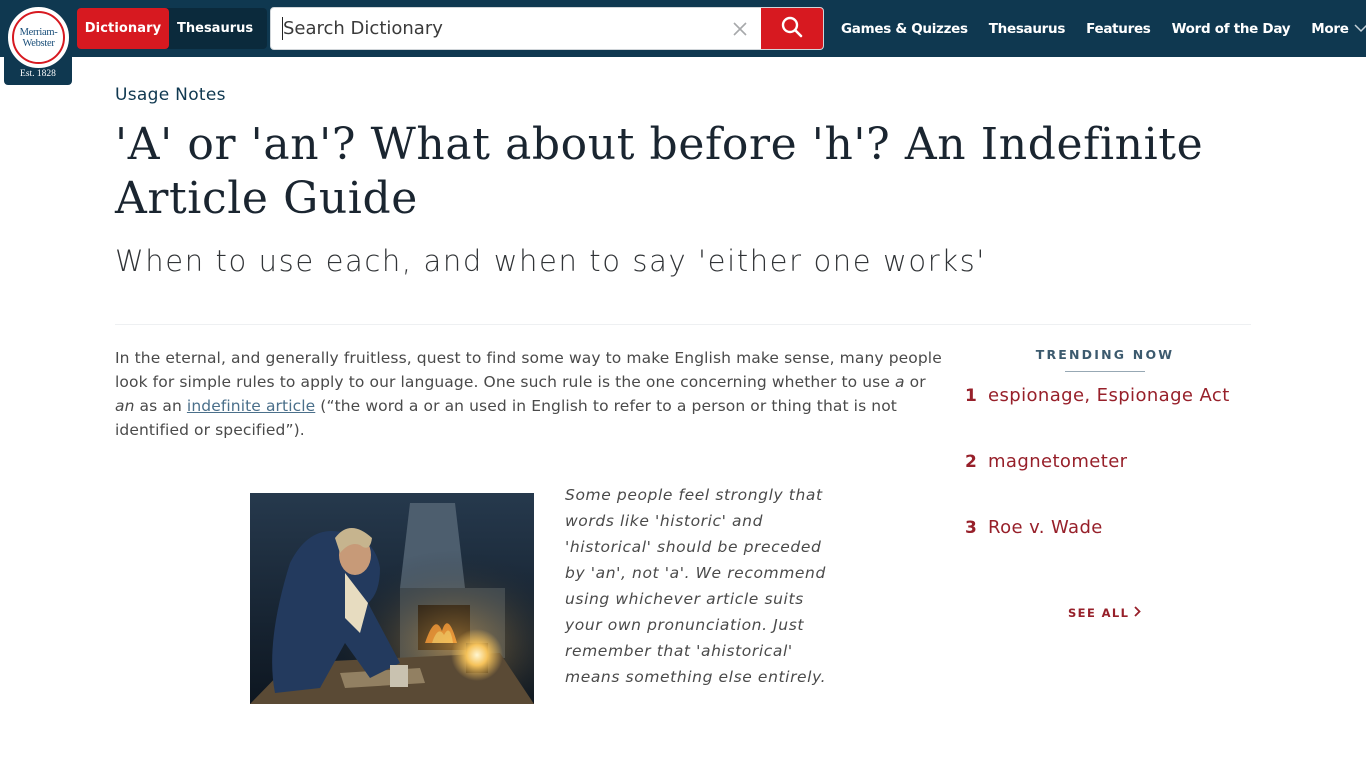 The height and width of the screenshot is (768, 1366). Describe the element at coordinates (1135, 613) in the screenshot. I see `chevron-right-icon` at that location.